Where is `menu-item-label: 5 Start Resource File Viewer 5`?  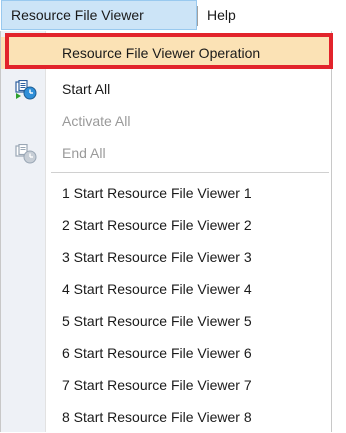 menu-item-label: 5 Start Resource File Viewer 5 is located at coordinates (157, 321).